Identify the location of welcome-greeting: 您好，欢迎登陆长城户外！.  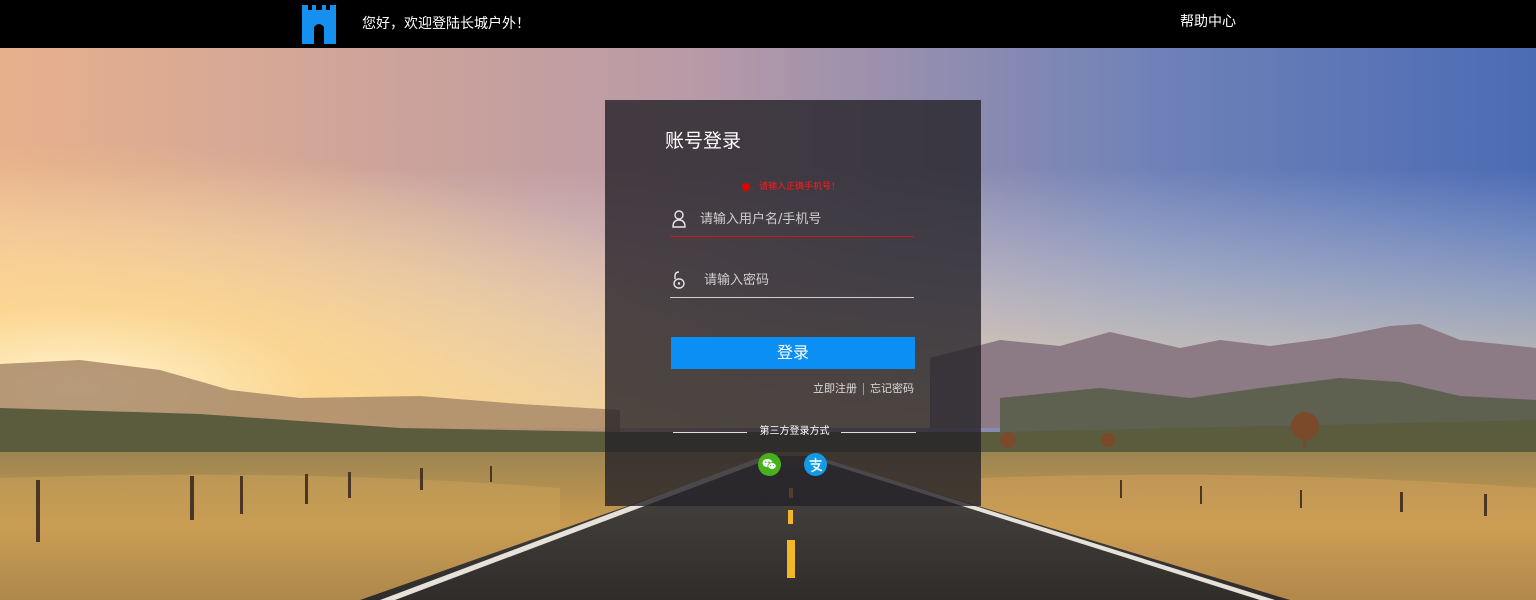
(446, 24).